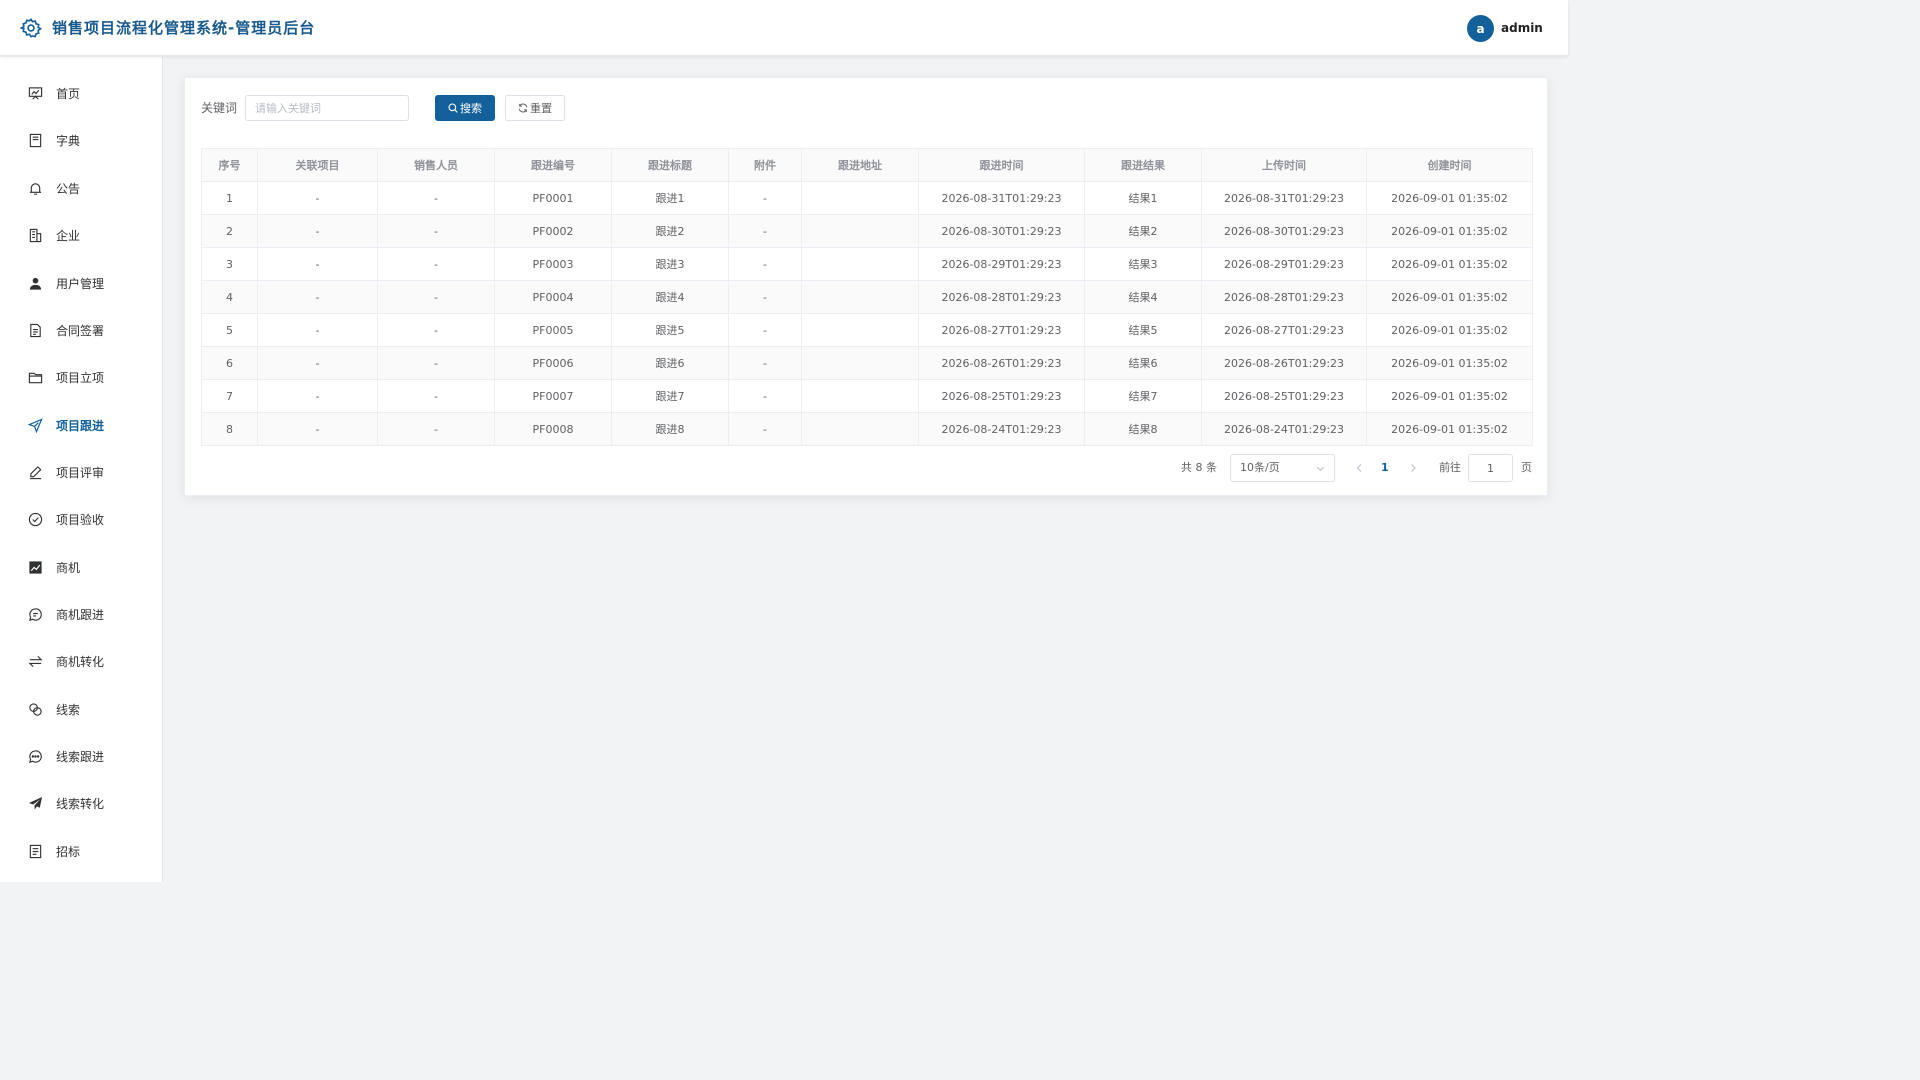 The width and height of the screenshot is (1920, 1080). Describe the element at coordinates (327, 108) in the screenshot. I see `keyword-input` at that location.